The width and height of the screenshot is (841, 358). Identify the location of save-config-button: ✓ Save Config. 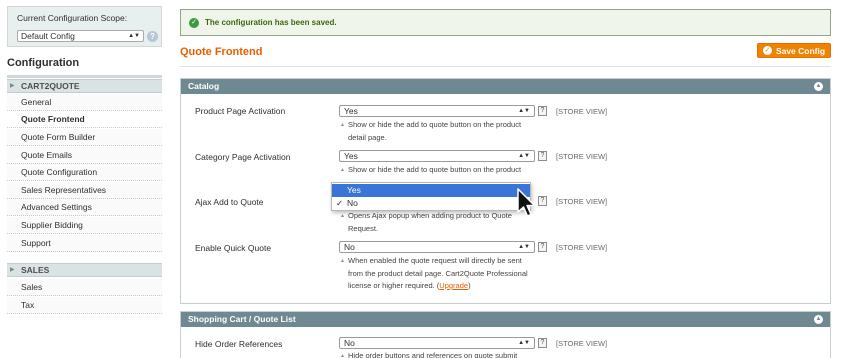
(794, 50).